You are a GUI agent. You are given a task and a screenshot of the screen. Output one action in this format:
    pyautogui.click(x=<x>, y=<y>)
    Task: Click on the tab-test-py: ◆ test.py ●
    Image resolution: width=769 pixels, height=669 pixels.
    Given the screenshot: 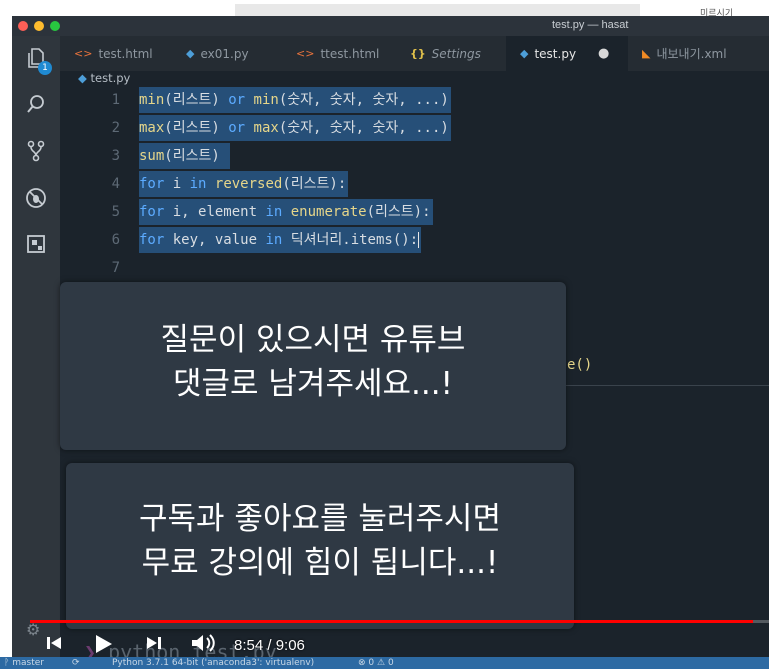 What is the action you would take?
    pyautogui.click(x=567, y=53)
    